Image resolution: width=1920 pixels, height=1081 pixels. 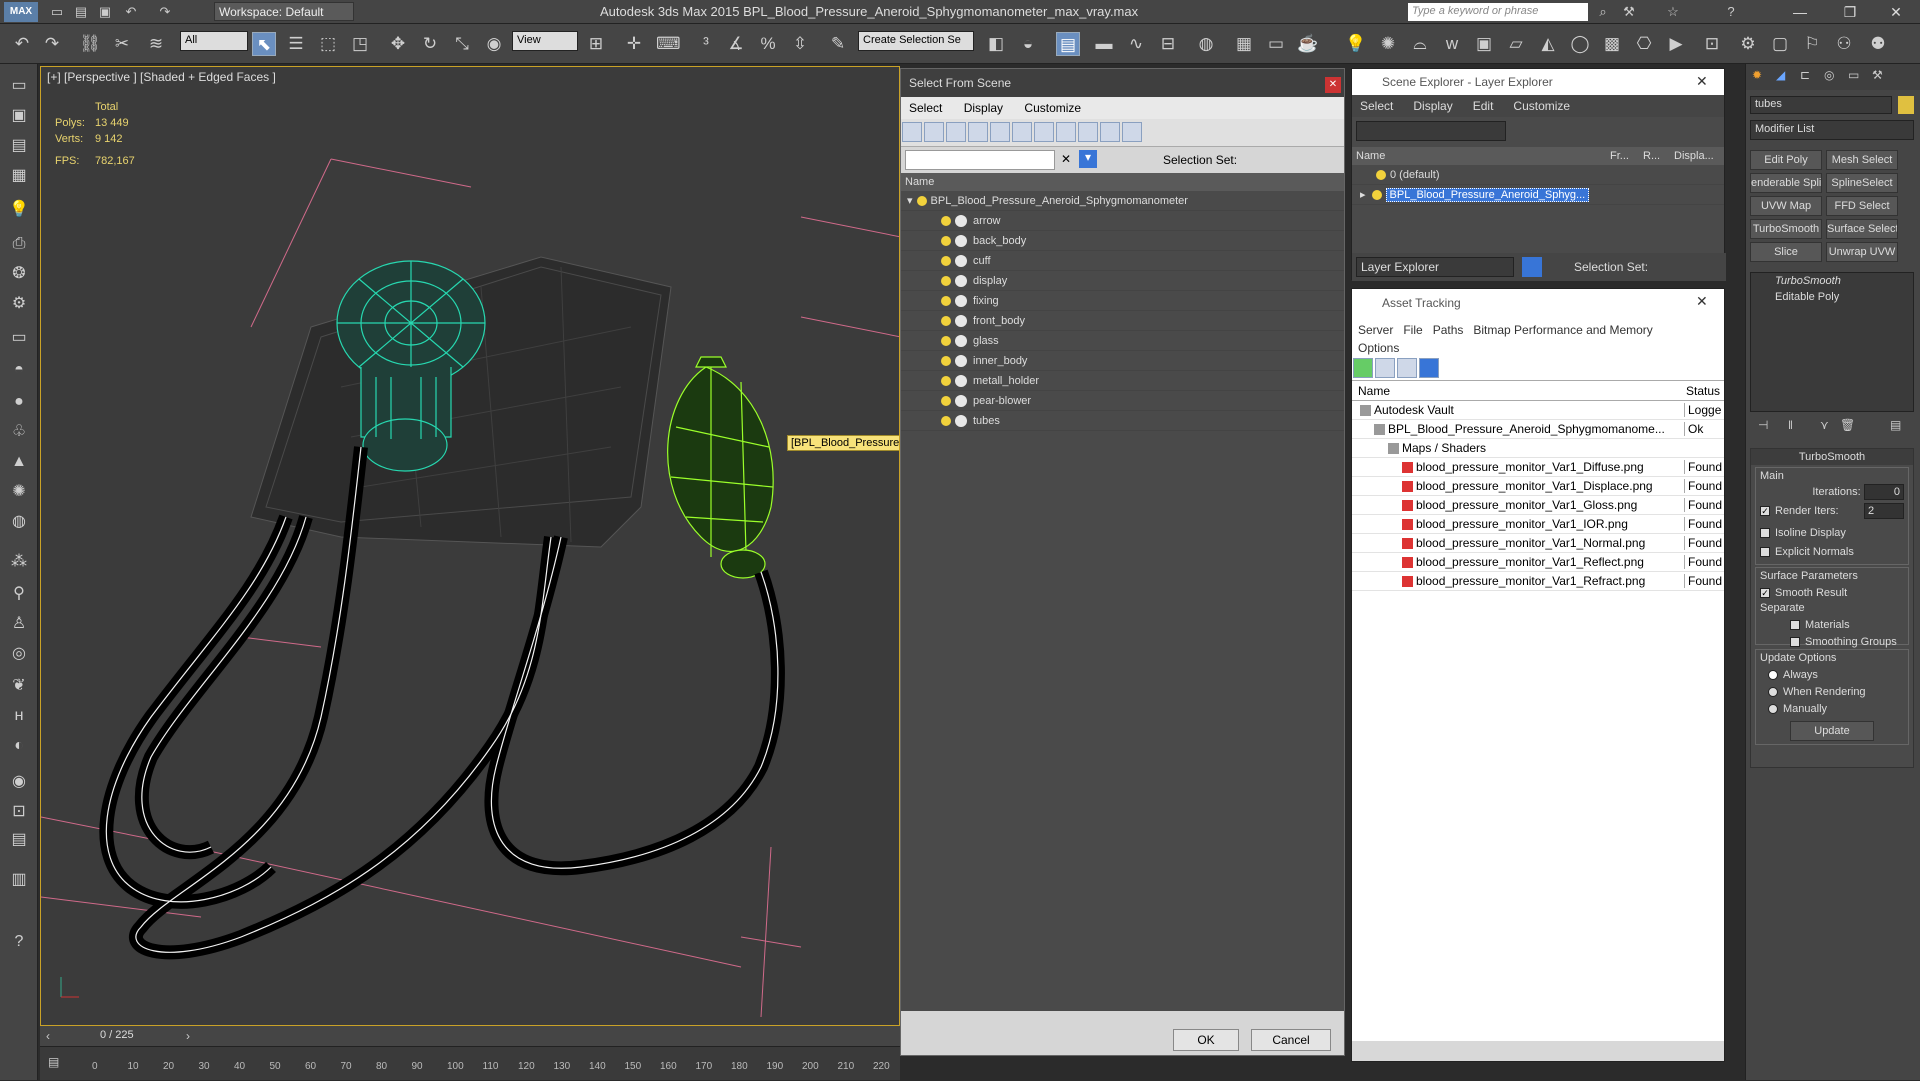 What do you see at coordinates (1800, 12) in the screenshot?
I see `minimize-button: —` at bounding box center [1800, 12].